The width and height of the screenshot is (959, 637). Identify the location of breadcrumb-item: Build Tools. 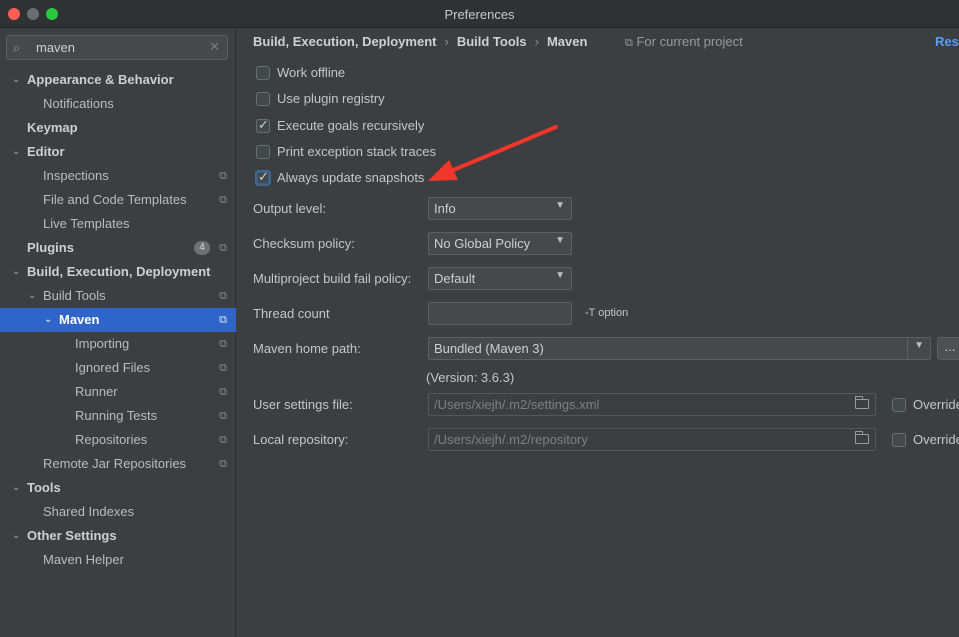
(492, 41).